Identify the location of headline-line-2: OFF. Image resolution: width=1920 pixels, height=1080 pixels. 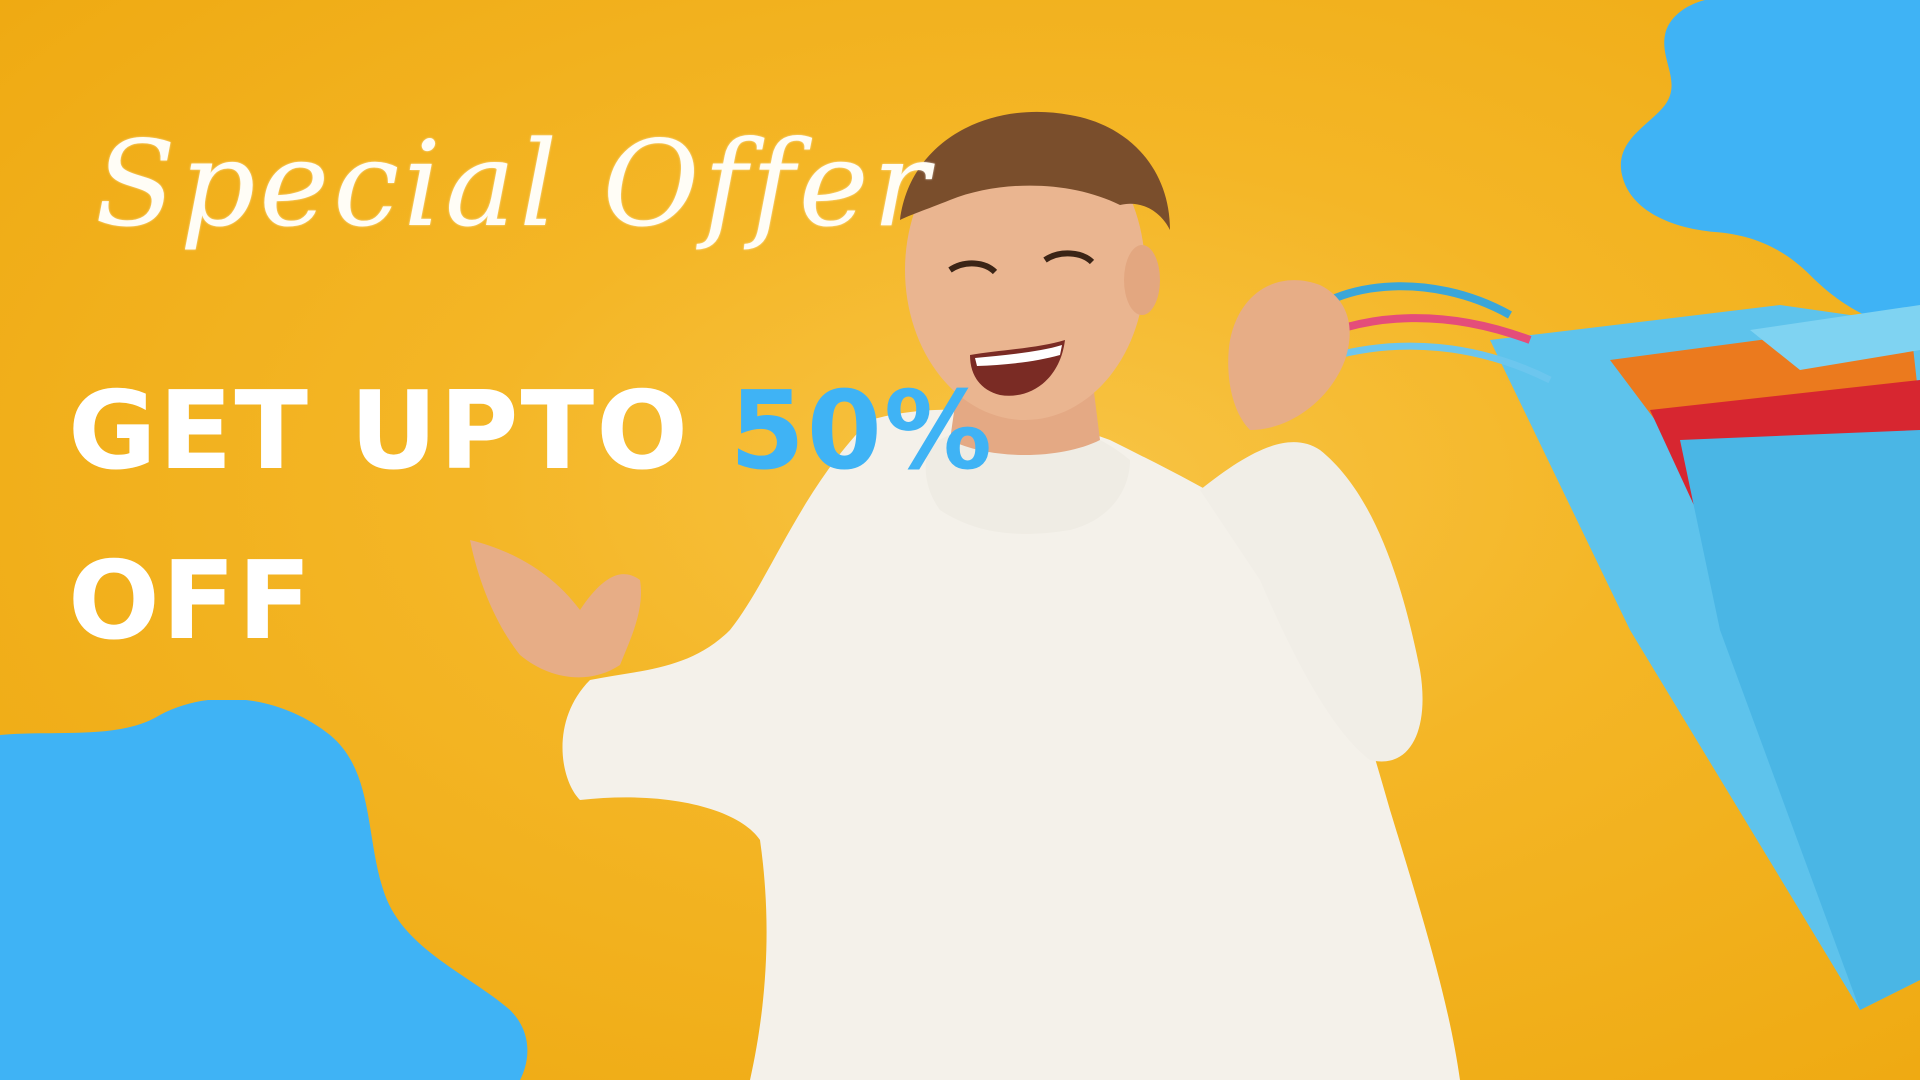
(191, 601).